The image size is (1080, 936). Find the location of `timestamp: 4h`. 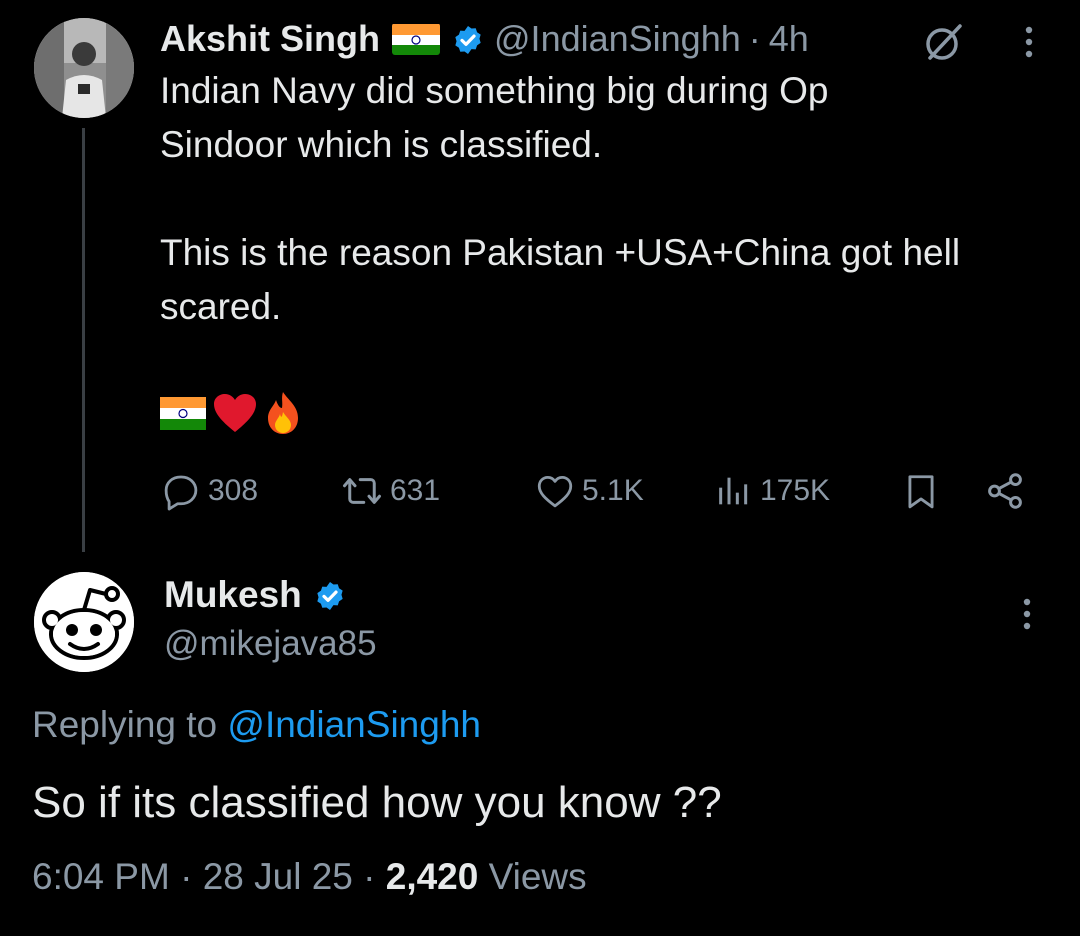

timestamp: 4h is located at coordinates (789, 39).